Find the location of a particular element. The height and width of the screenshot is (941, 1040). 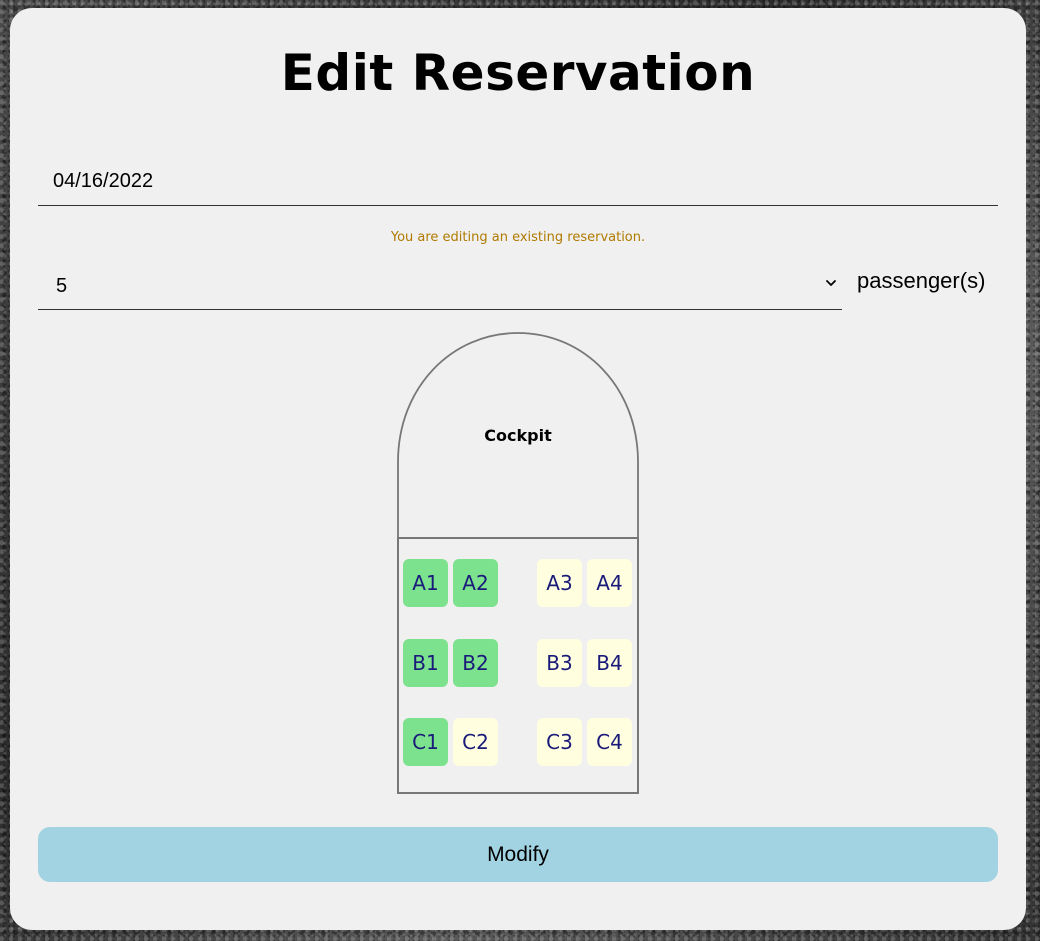

seat-b1: B1 is located at coordinates (425, 663).